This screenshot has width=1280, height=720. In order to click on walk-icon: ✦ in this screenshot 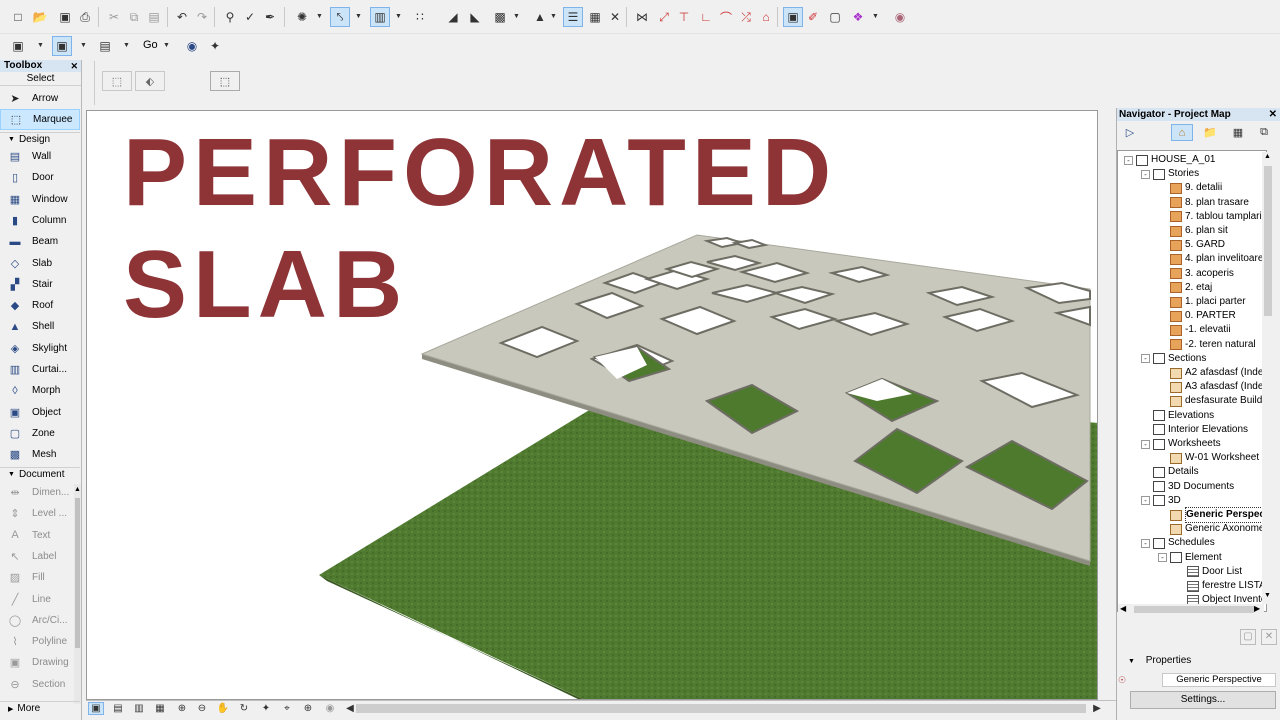, I will do `click(215, 46)`.